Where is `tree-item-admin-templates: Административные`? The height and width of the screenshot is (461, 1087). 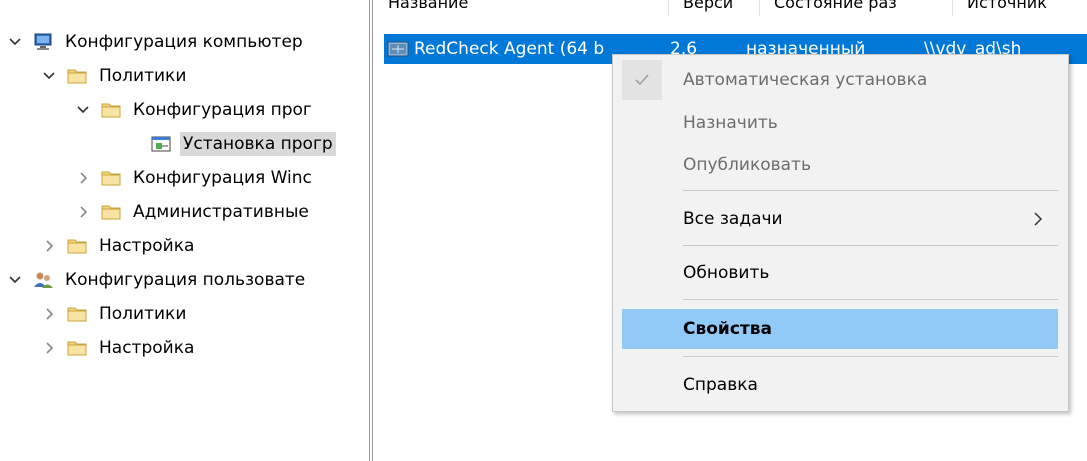 tree-item-admin-templates: Административные is located at coordinates (194, 212).